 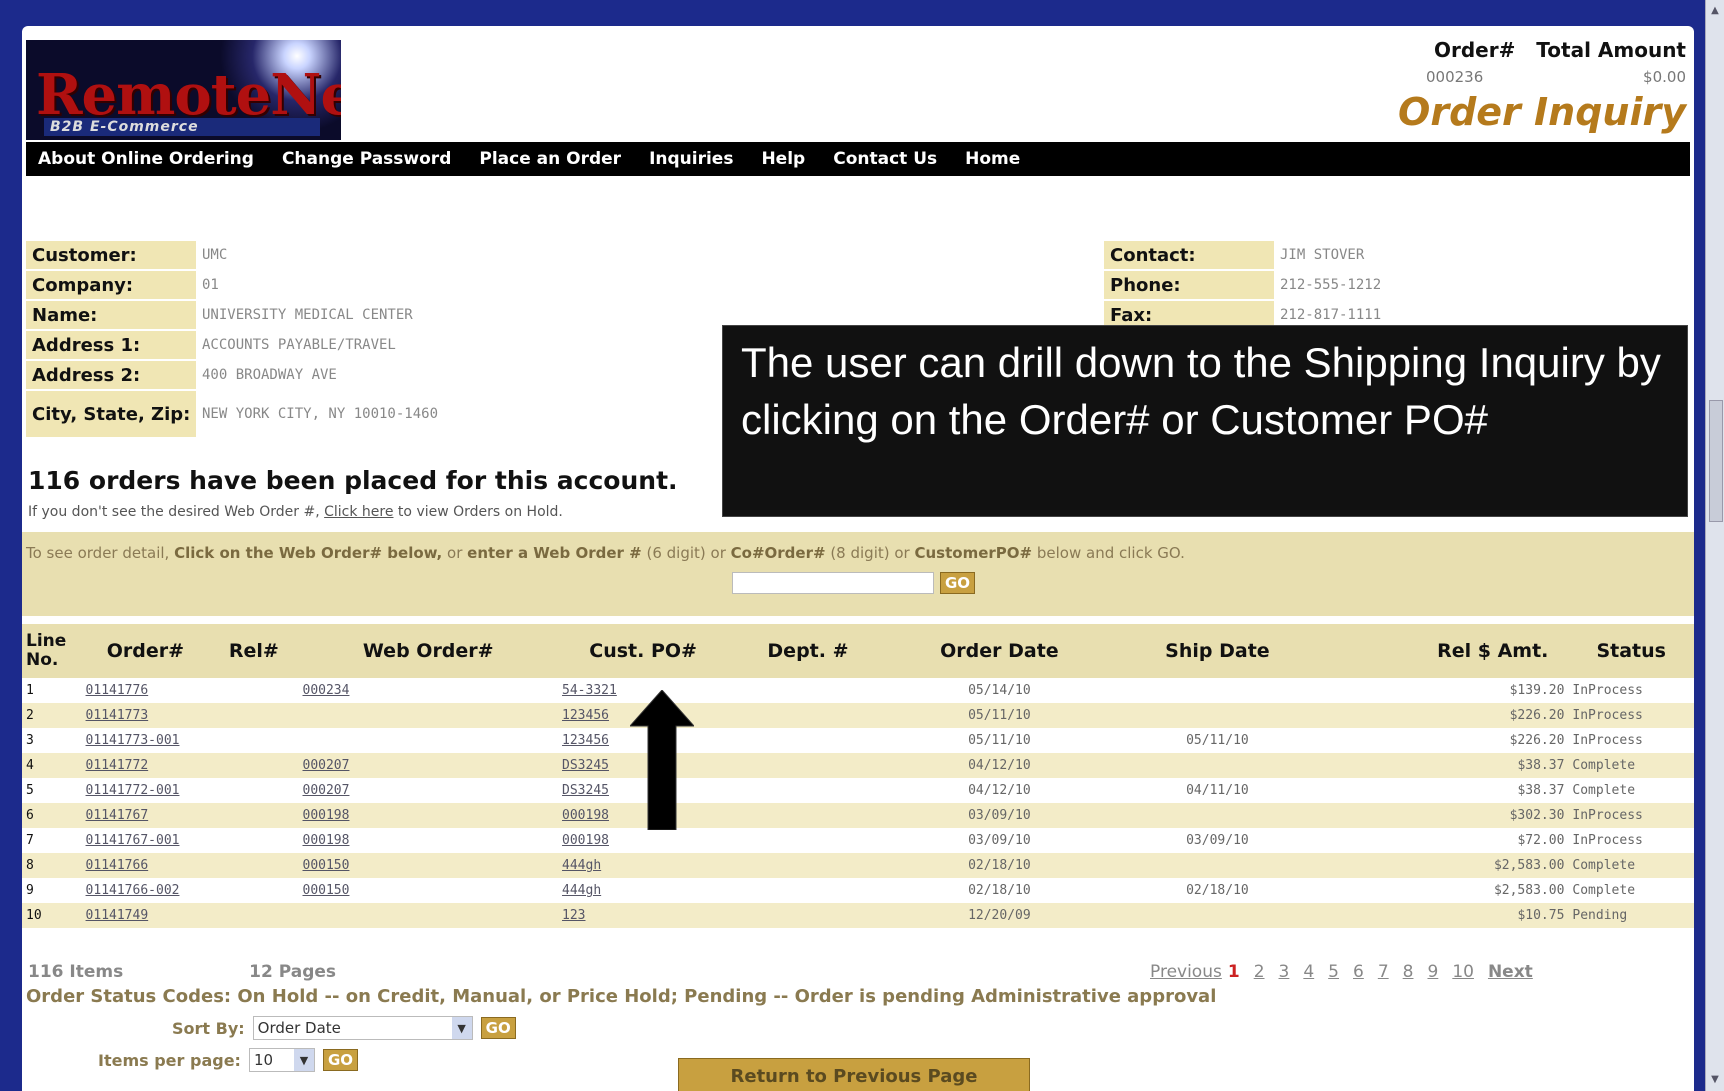 I want to click on search-go-button: GO, so click(x=958, y=583).